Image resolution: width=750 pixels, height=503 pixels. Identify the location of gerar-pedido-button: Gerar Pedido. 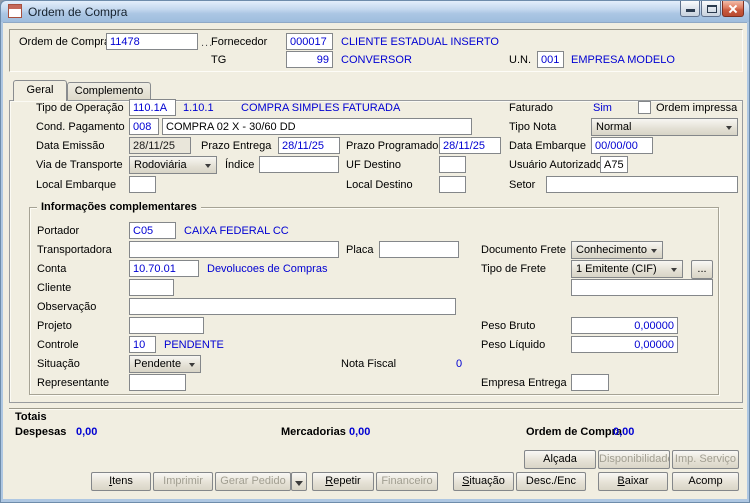
(253, 481).